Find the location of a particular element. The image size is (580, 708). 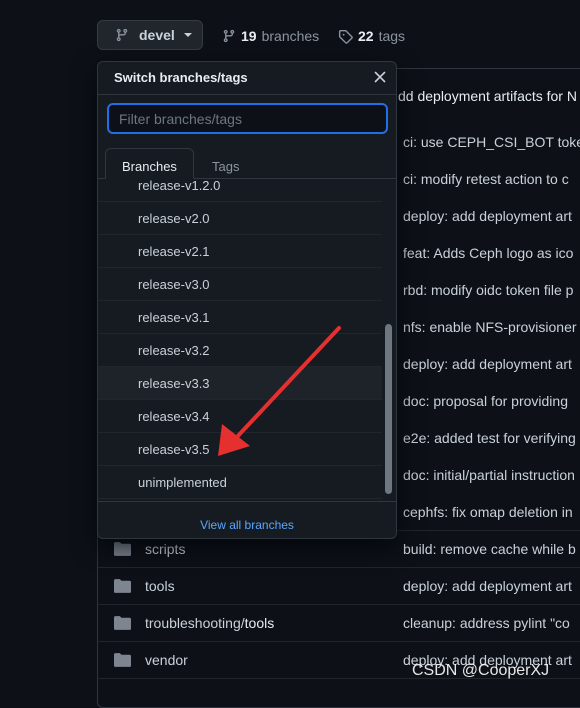

branch-item: unimplemented is located at coordinates (240, 482).